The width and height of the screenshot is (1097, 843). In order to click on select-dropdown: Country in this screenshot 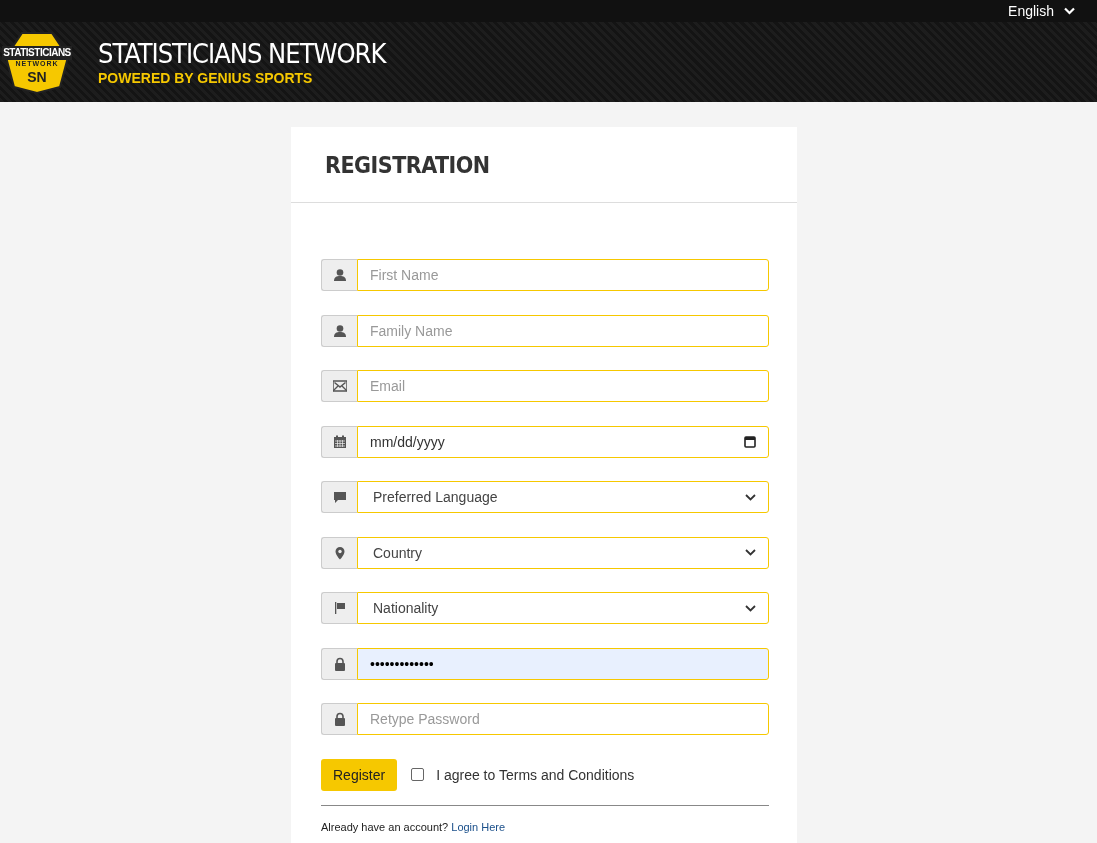, I will do `click(563, 552)`.